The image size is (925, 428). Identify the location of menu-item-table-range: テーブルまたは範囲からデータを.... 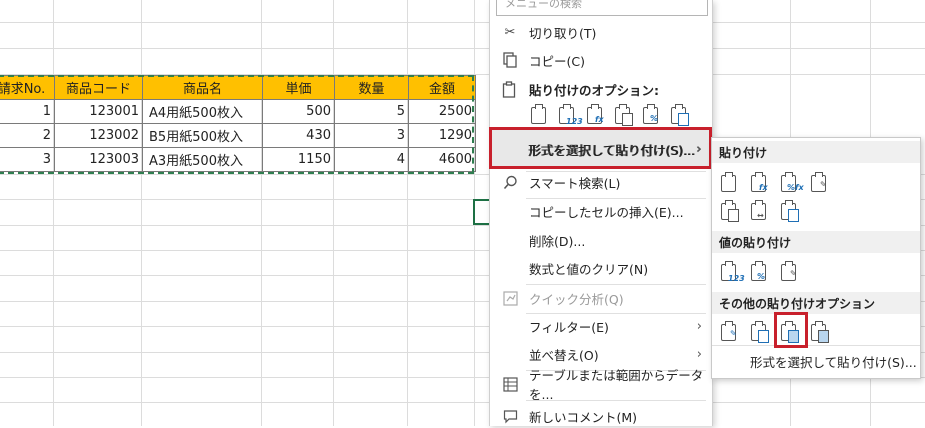
(601, 385).